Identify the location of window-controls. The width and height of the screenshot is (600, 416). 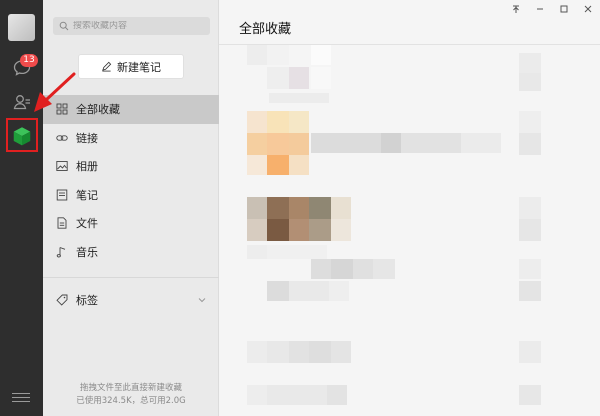
(552, 9).